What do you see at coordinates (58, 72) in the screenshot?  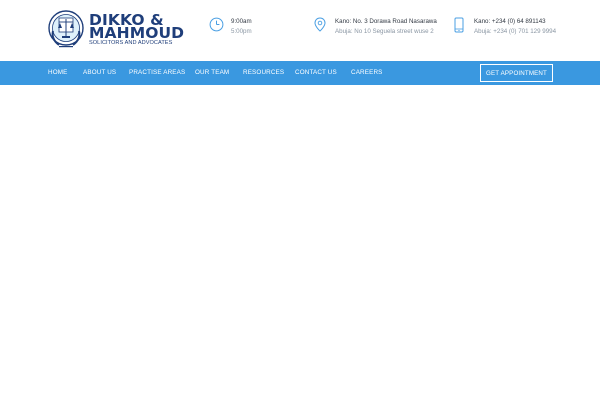 I see `nav-item-home: HOME` at bounding box center [58, 72].